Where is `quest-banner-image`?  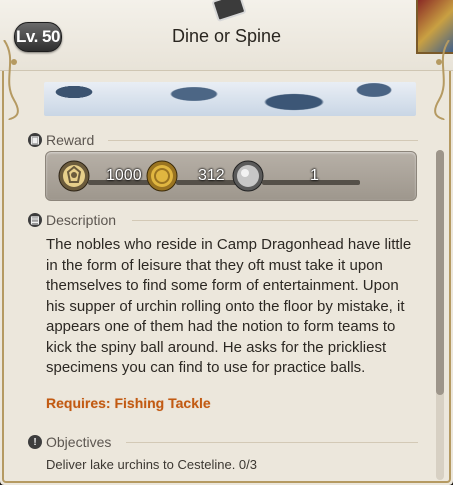 quest-banner-image is located at coordinates (230, 99).